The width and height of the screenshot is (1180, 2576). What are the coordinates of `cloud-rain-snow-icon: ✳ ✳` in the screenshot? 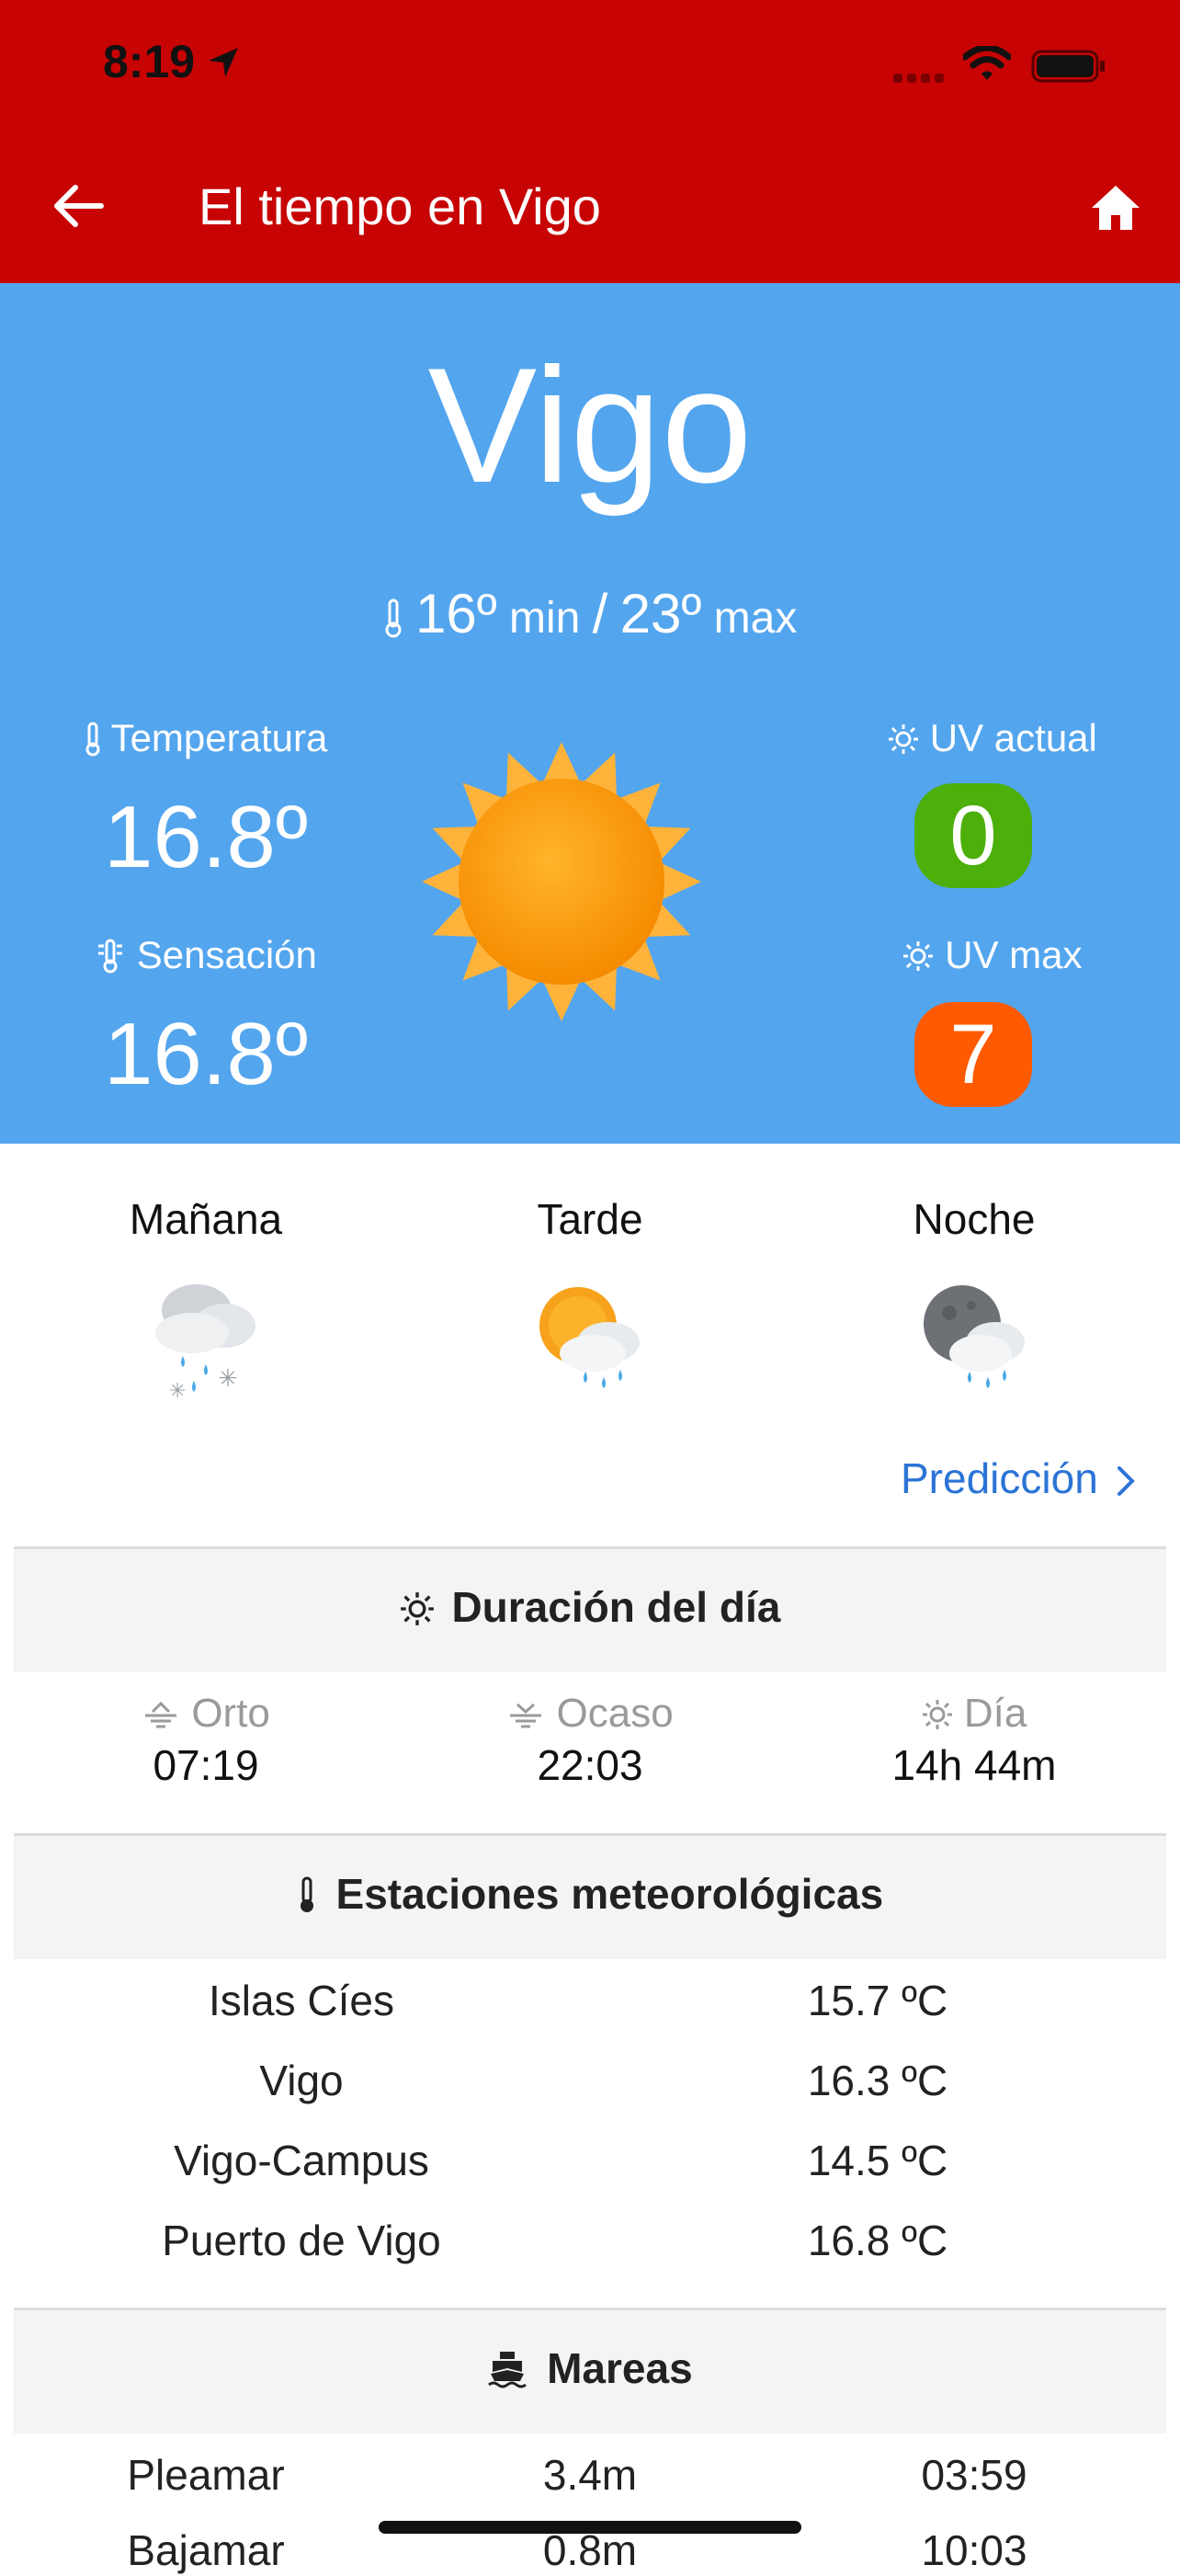 It's located at (205, 1343).